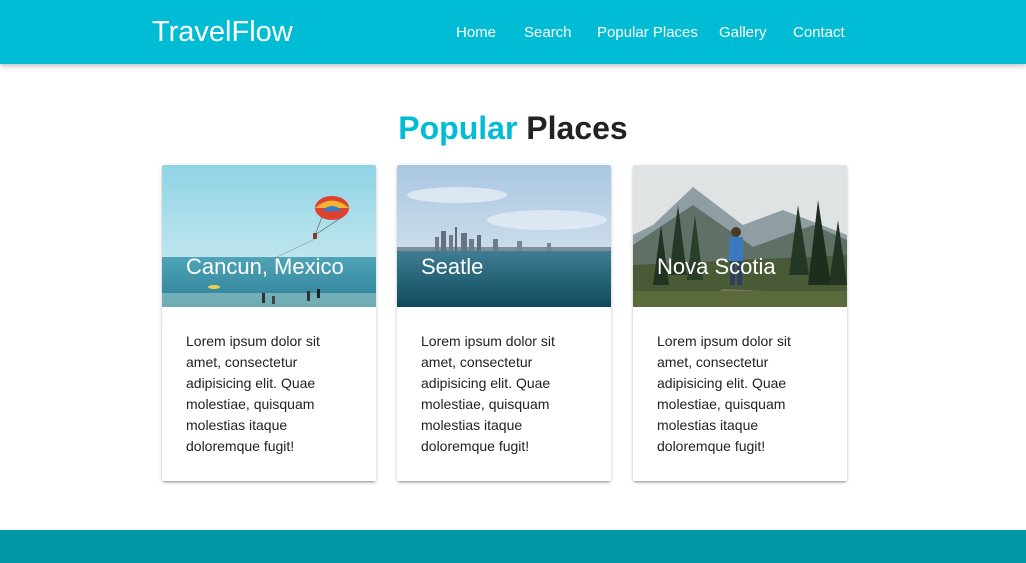 The image size is (1026, 563). I want to click on card-image-beach-parasail: Cancun, Mexico, so click(269, 236).